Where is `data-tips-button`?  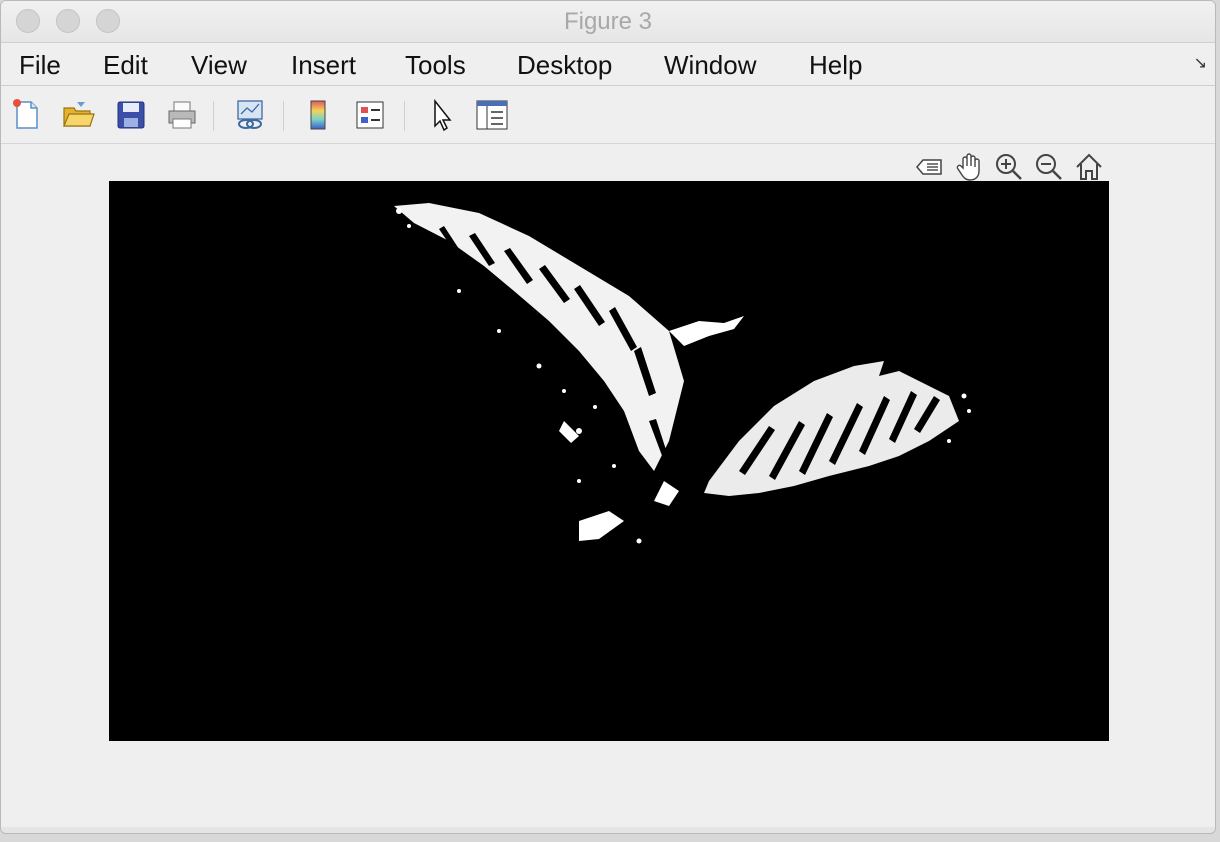 data-tips-button is located at coordinates (929, 167).